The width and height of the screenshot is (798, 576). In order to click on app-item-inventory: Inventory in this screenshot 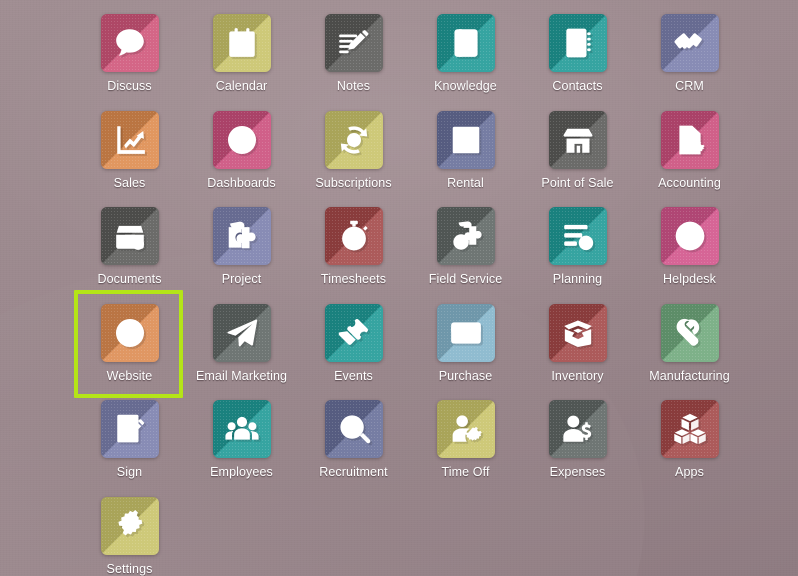, I will do `click(577, 351)`.